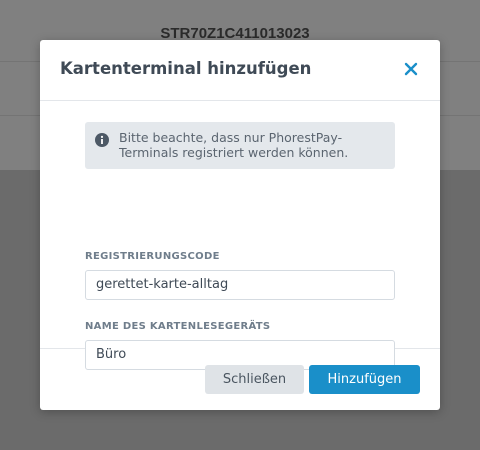 This screenshot has height=450, width=480. Describe the element at coordinates (240, 285) in the screenshot. I see `registration-code-input: gerettet-karte-alltag` at that location.